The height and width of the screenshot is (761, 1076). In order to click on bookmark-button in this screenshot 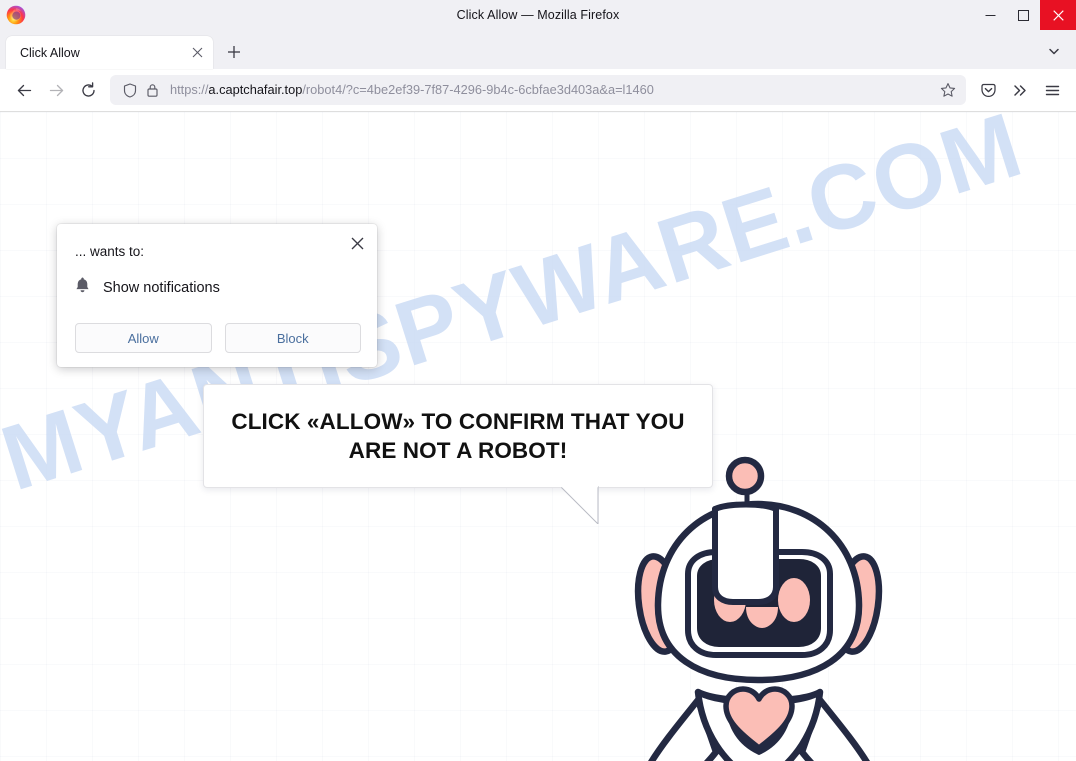, I will do `click(948, 90)`.